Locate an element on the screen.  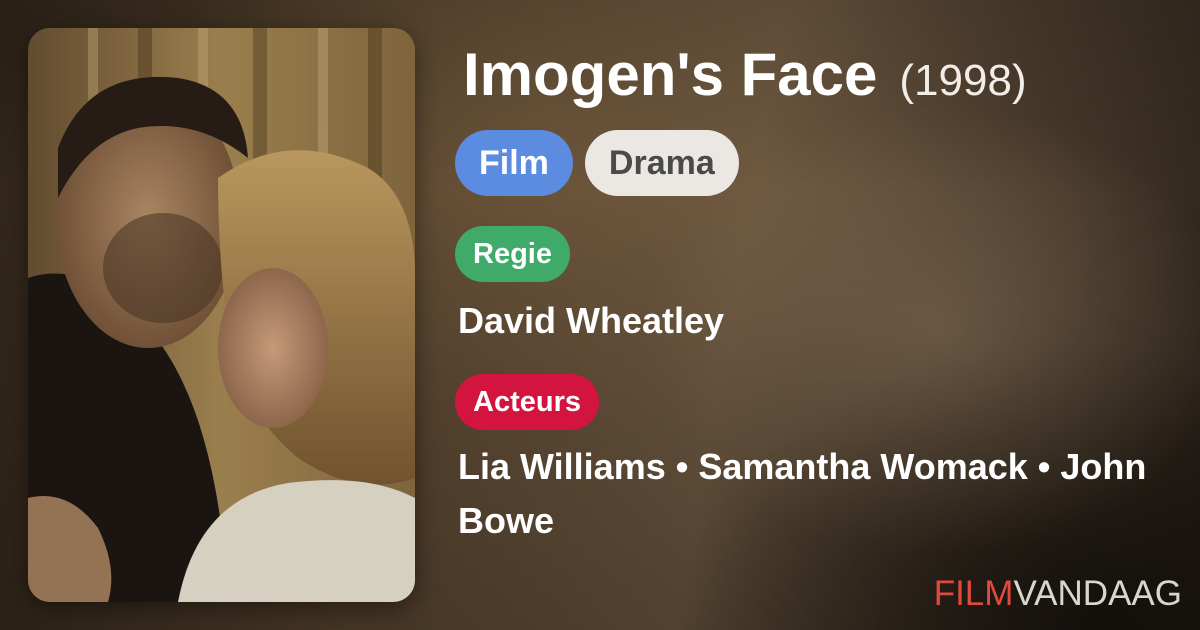
cast-label-badge: Acteurs is located at coordinates (527, 402).